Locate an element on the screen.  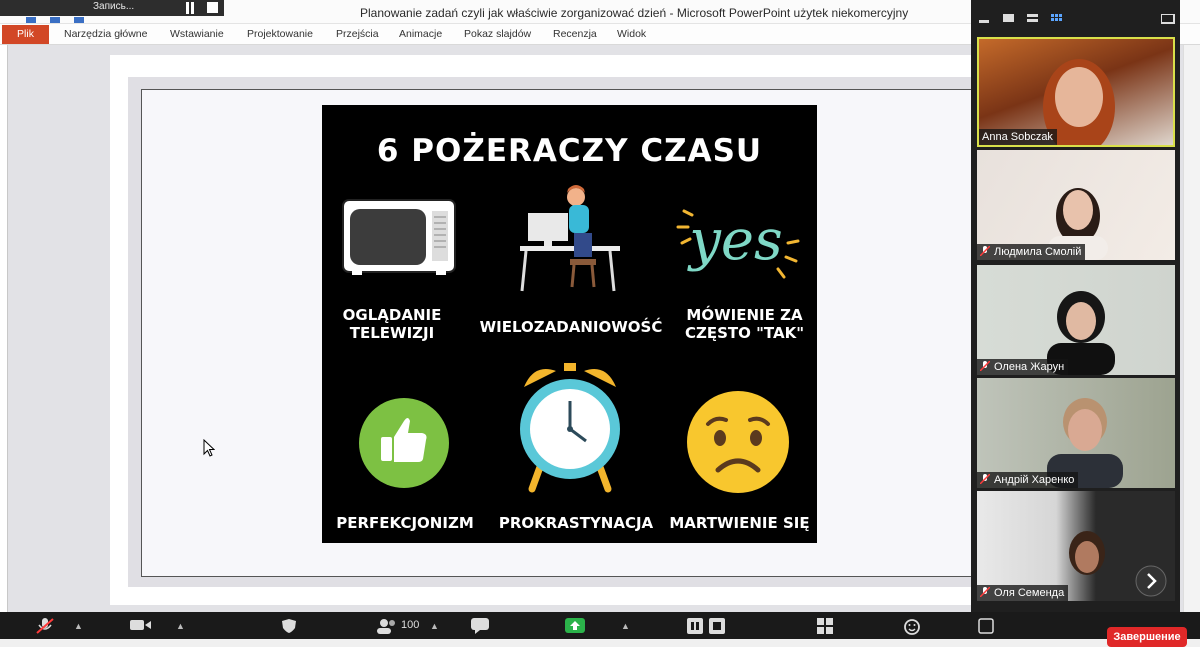
label-saying-yes: MÓWIENIE ZA CZĘSTO "TAK" is located at coordinates (744, 324).